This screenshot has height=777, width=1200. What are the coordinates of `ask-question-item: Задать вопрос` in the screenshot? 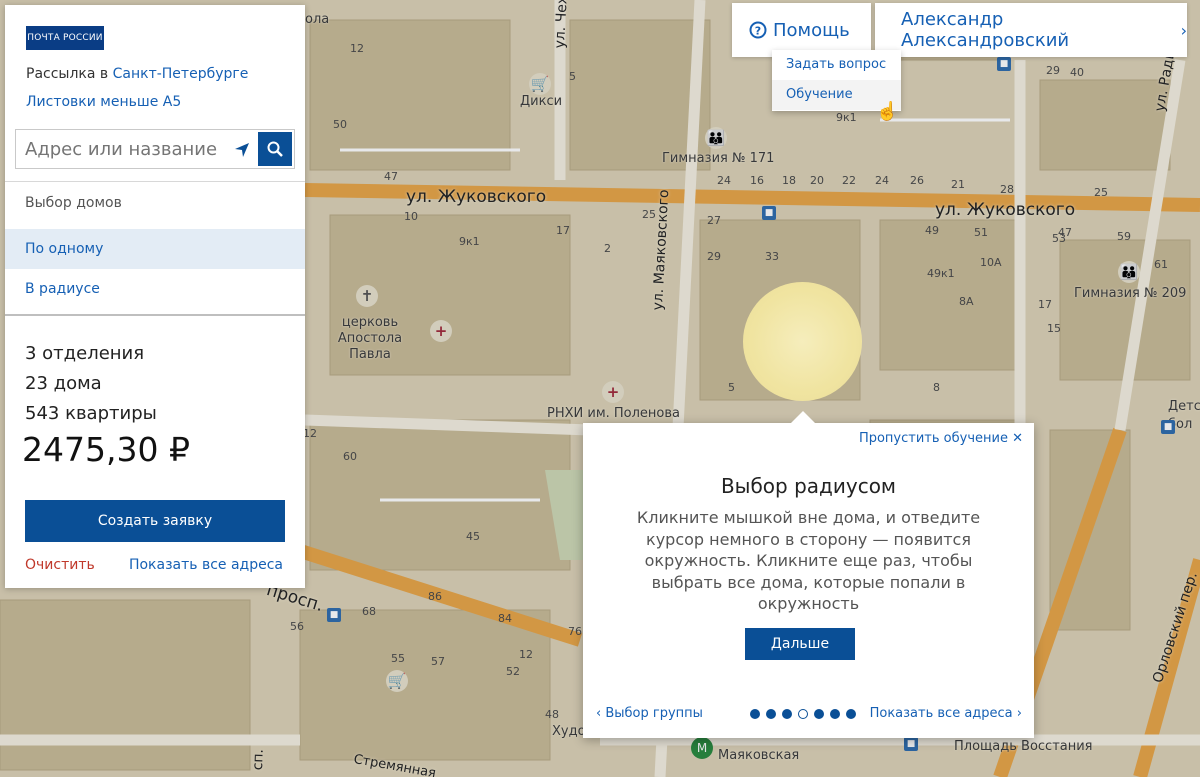 It's located at (836, 65).